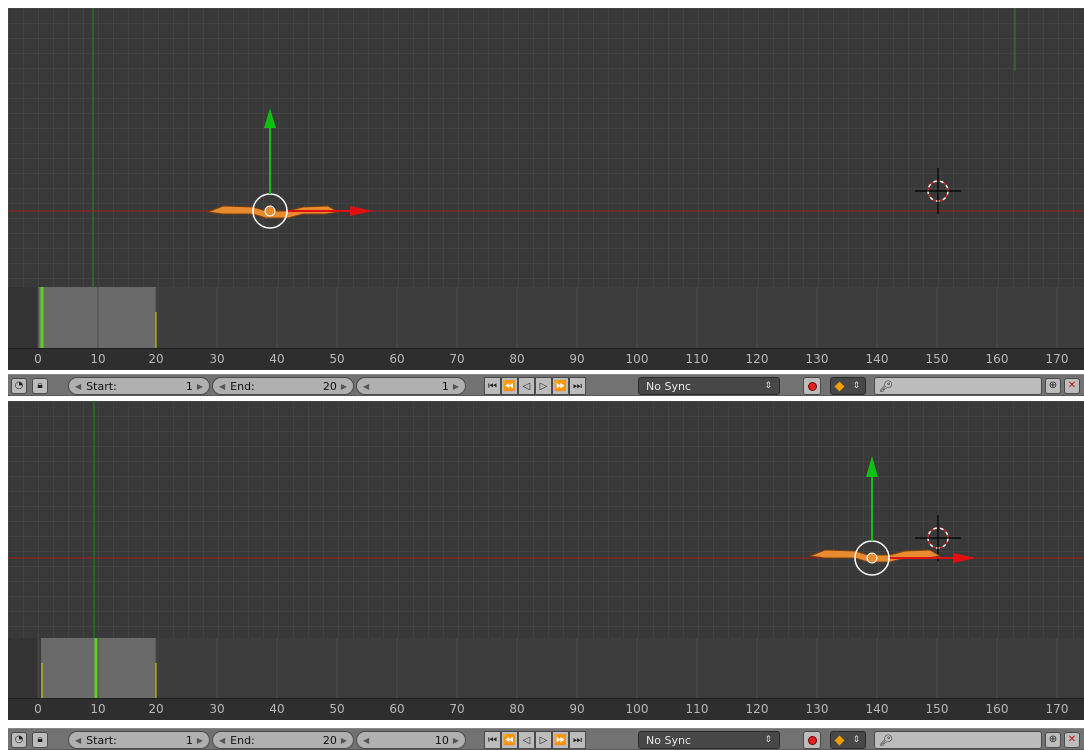  I want to click on current-frame-value: 1, so click(445, 386).